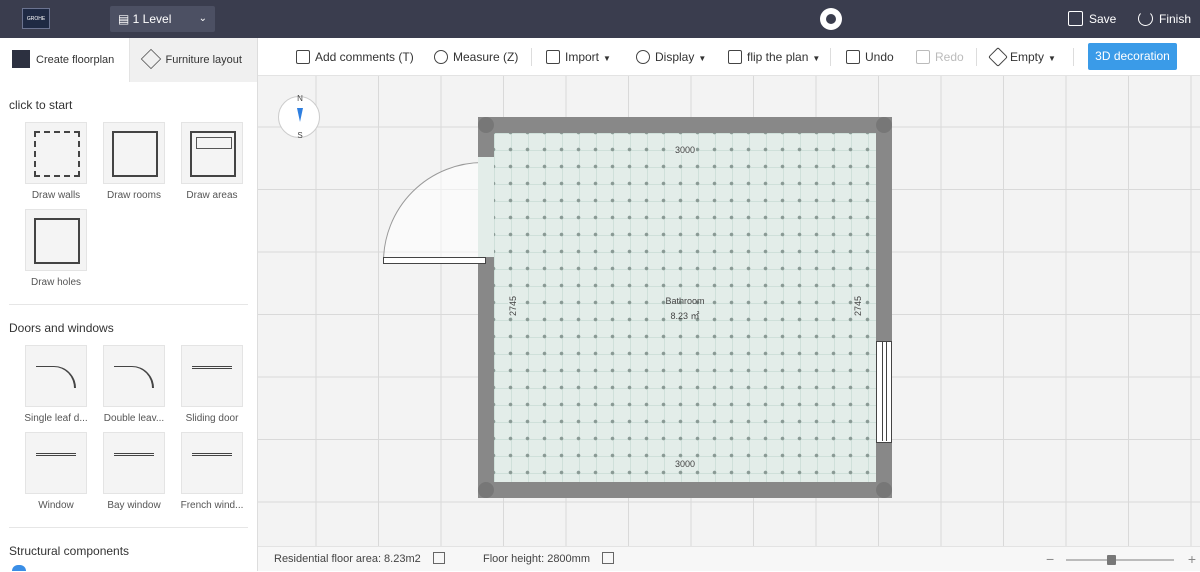  Describe the element at coordinates (486, 57) in the screenshot. I see `measure-label: Measure (Z)` at that location.